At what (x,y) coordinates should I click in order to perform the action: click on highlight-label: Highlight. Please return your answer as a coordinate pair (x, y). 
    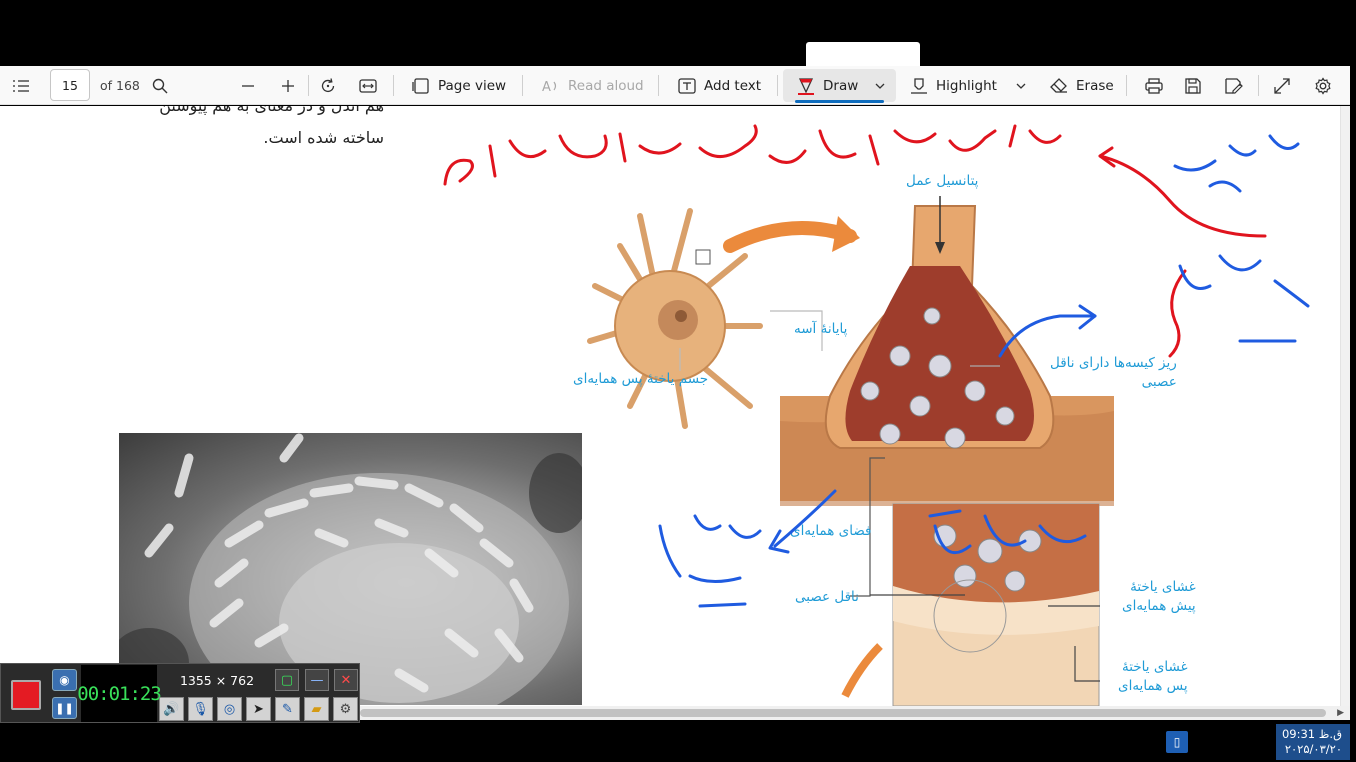
    Looking at the image, I should click on (966, 85).